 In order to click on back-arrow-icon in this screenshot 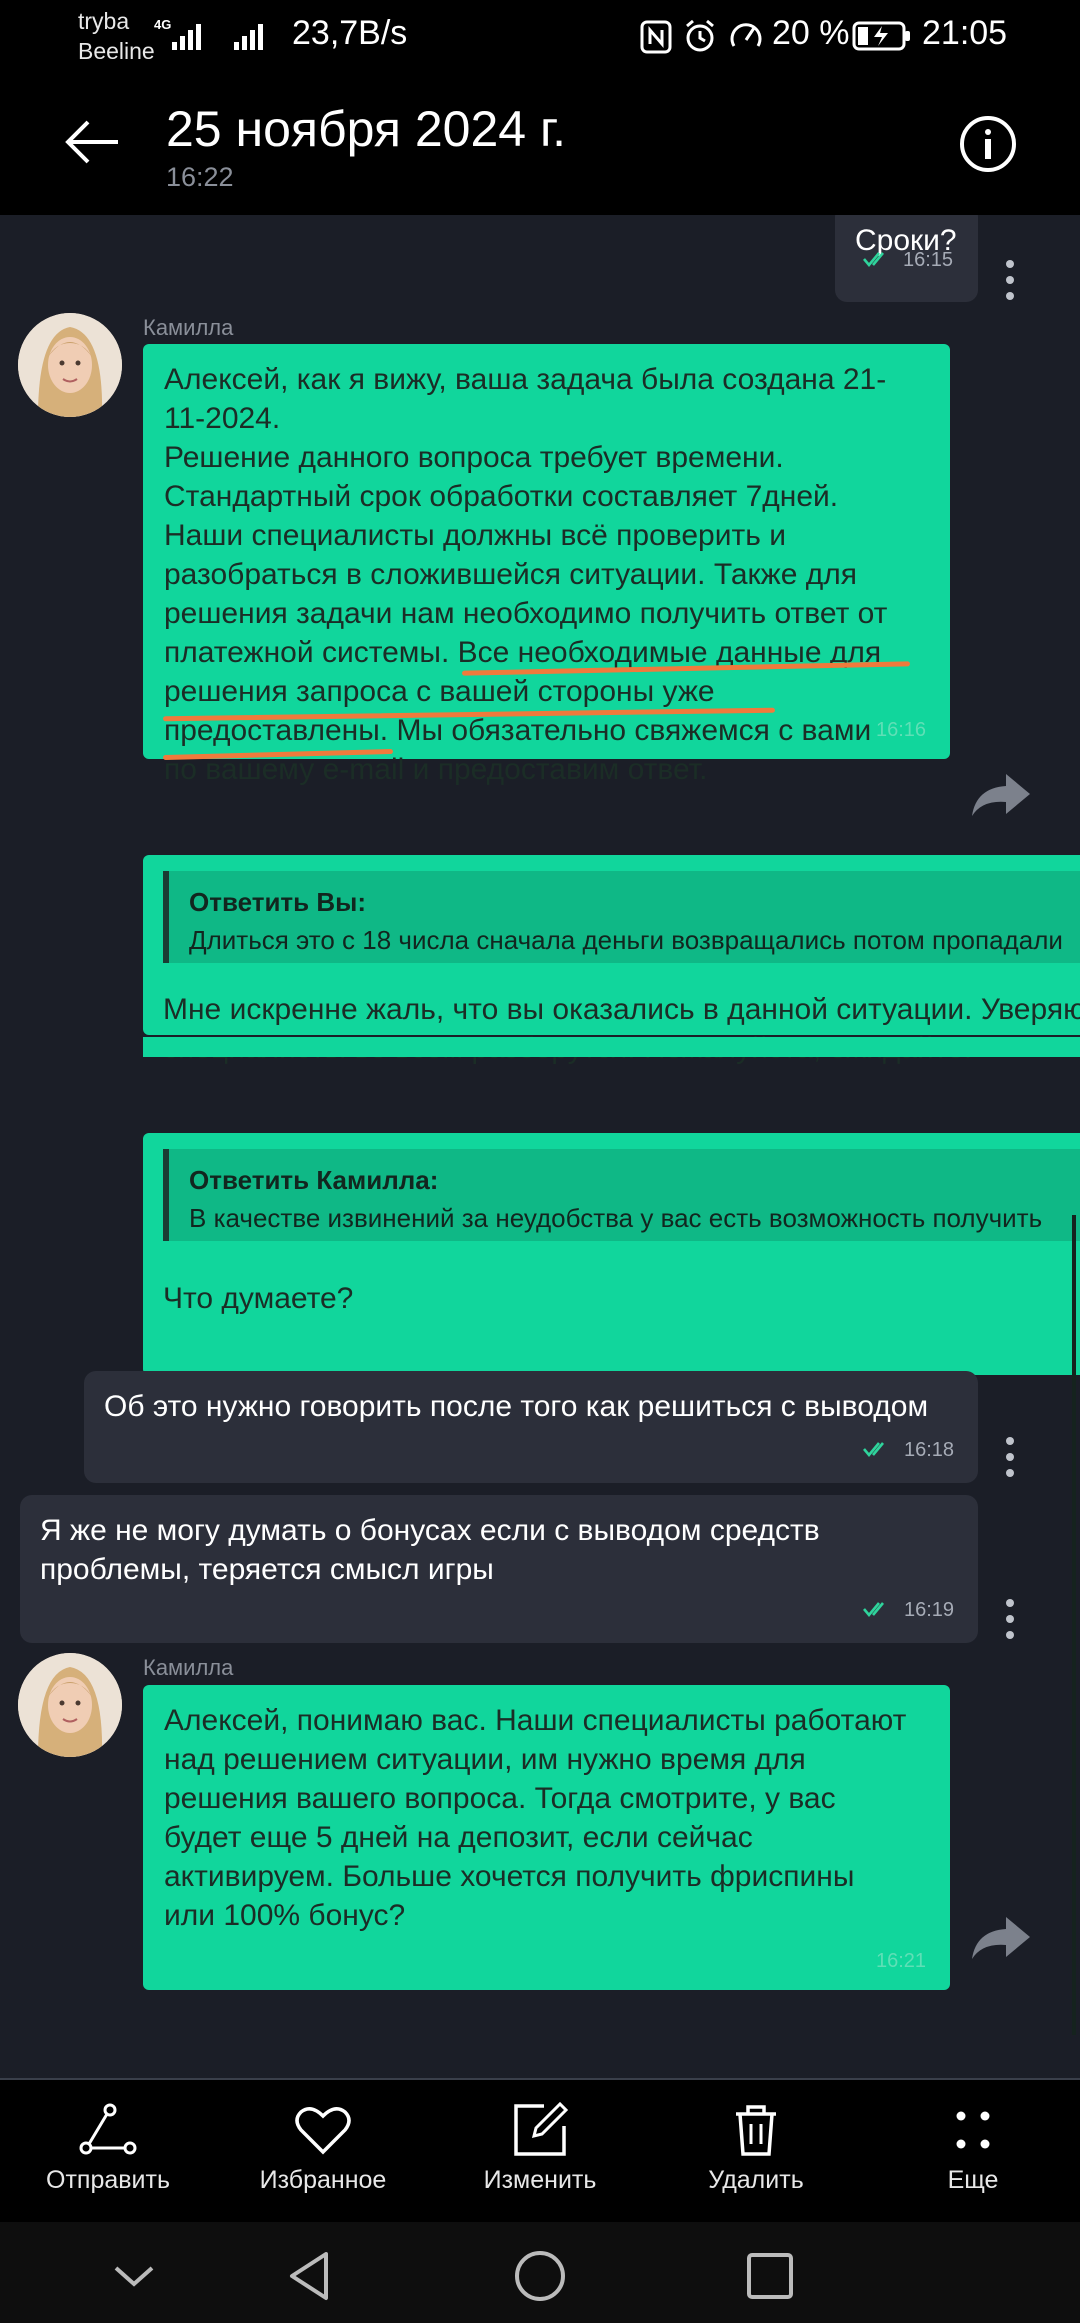, I will do `click(92, 142)`.